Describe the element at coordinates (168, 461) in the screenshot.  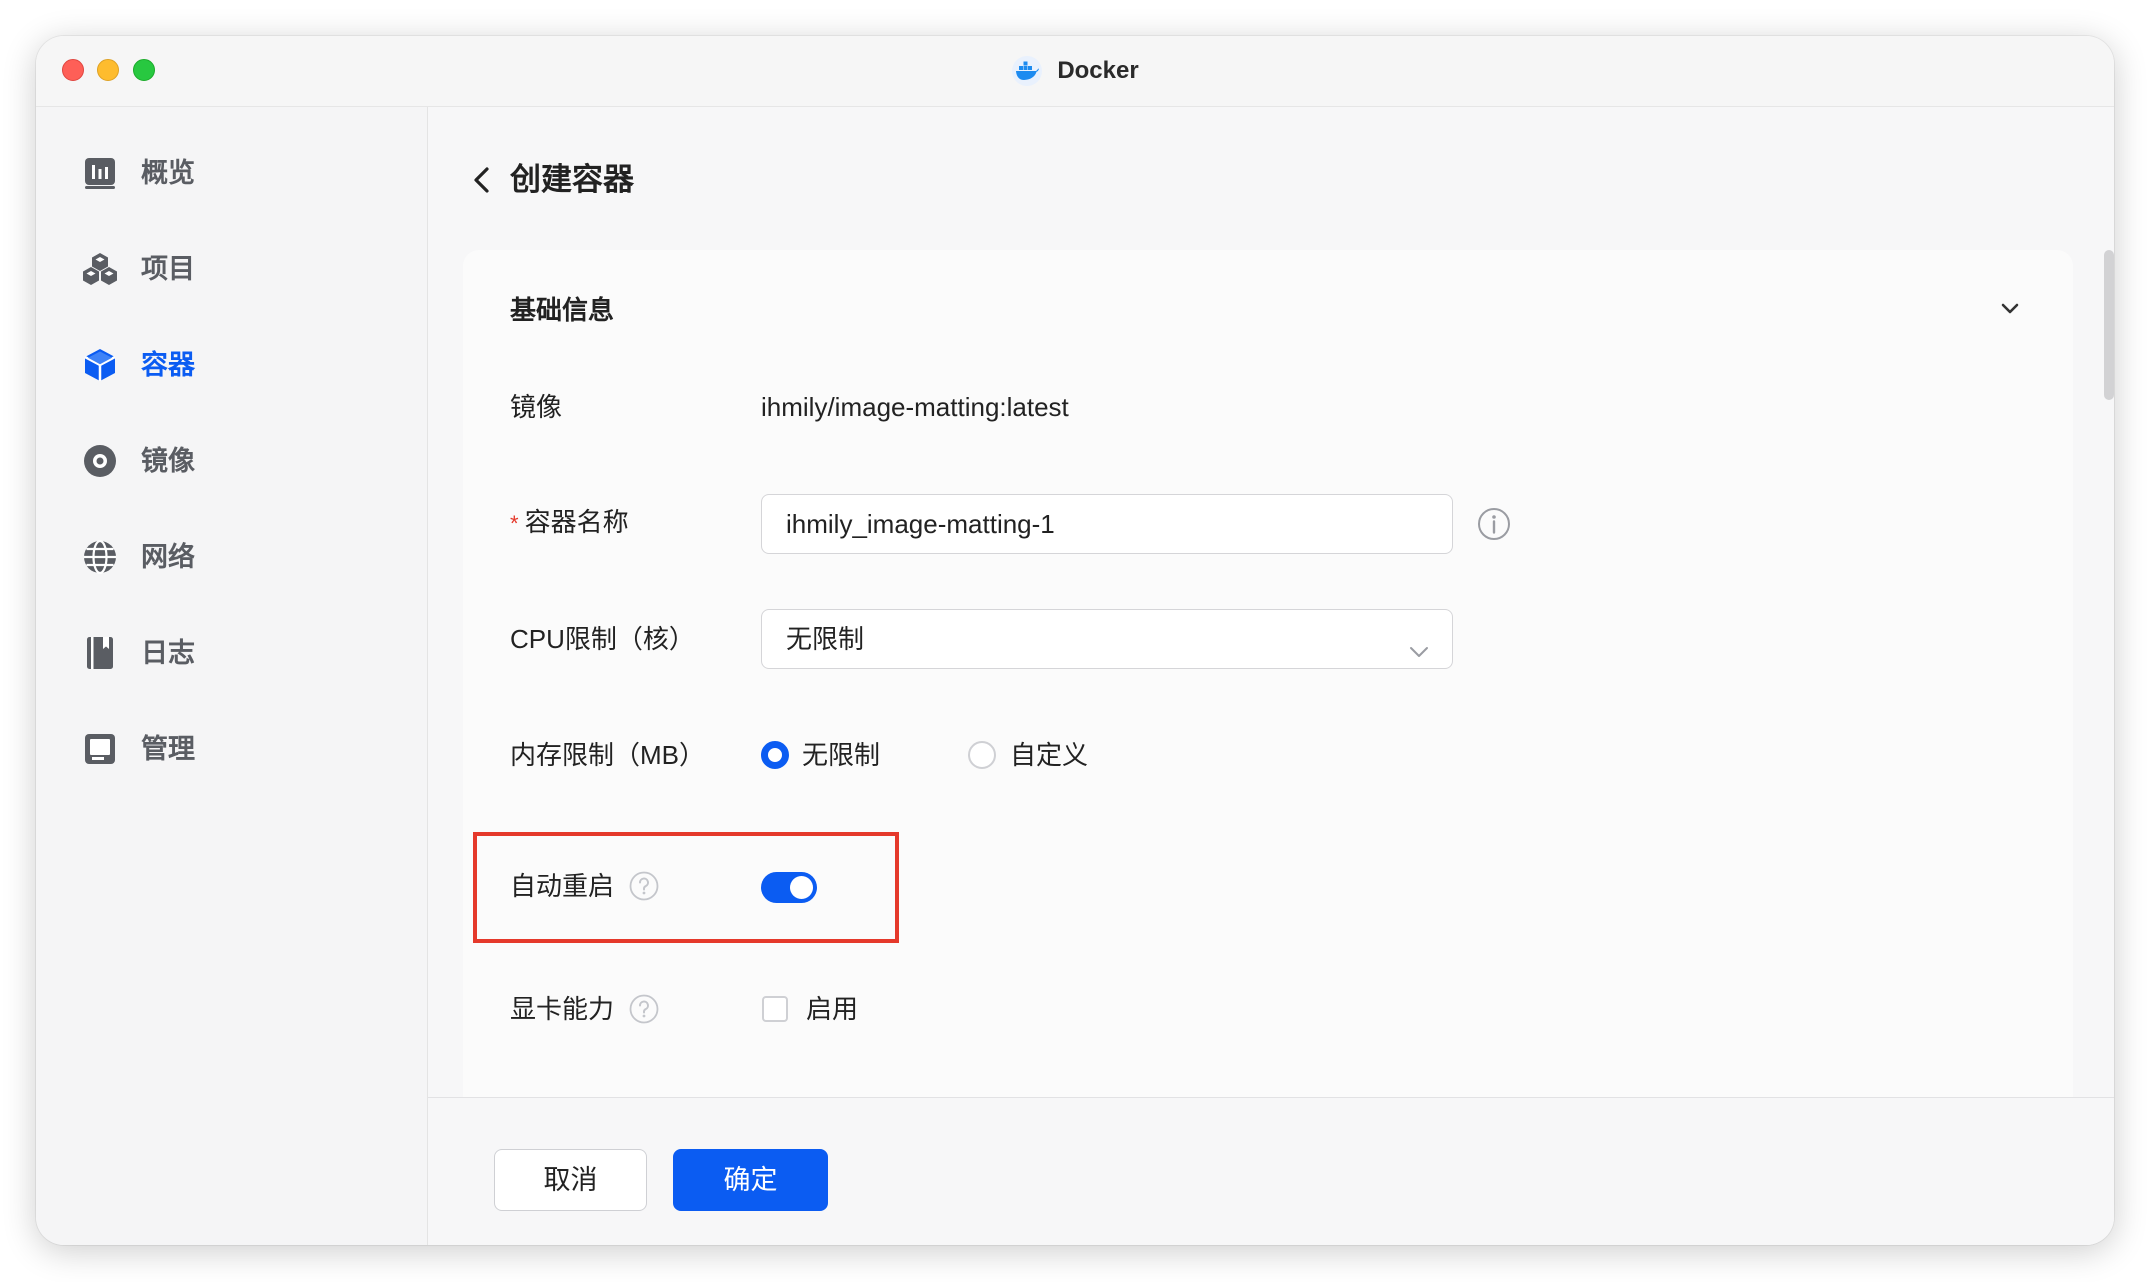
I see `sidebar-item-label: 镜像` at that location.